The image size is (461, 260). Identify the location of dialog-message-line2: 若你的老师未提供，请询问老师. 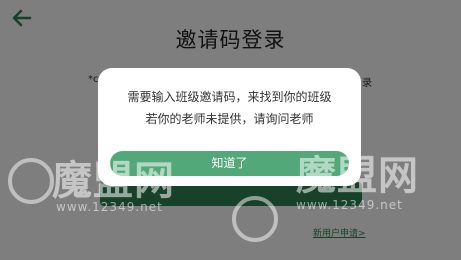
(229, 119).